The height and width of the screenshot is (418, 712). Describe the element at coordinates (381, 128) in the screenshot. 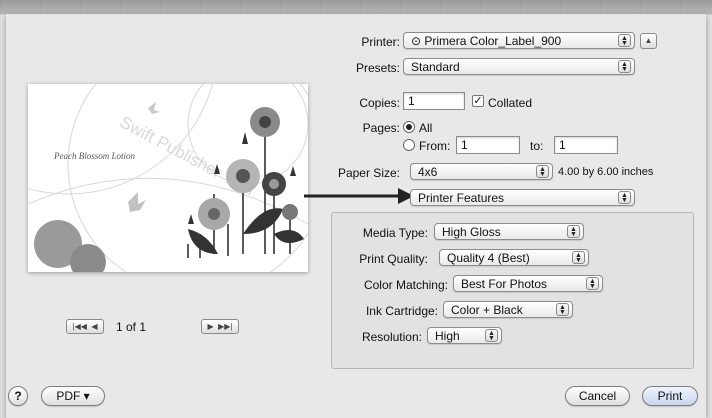

I see `pages-label: Pages:` at that location.